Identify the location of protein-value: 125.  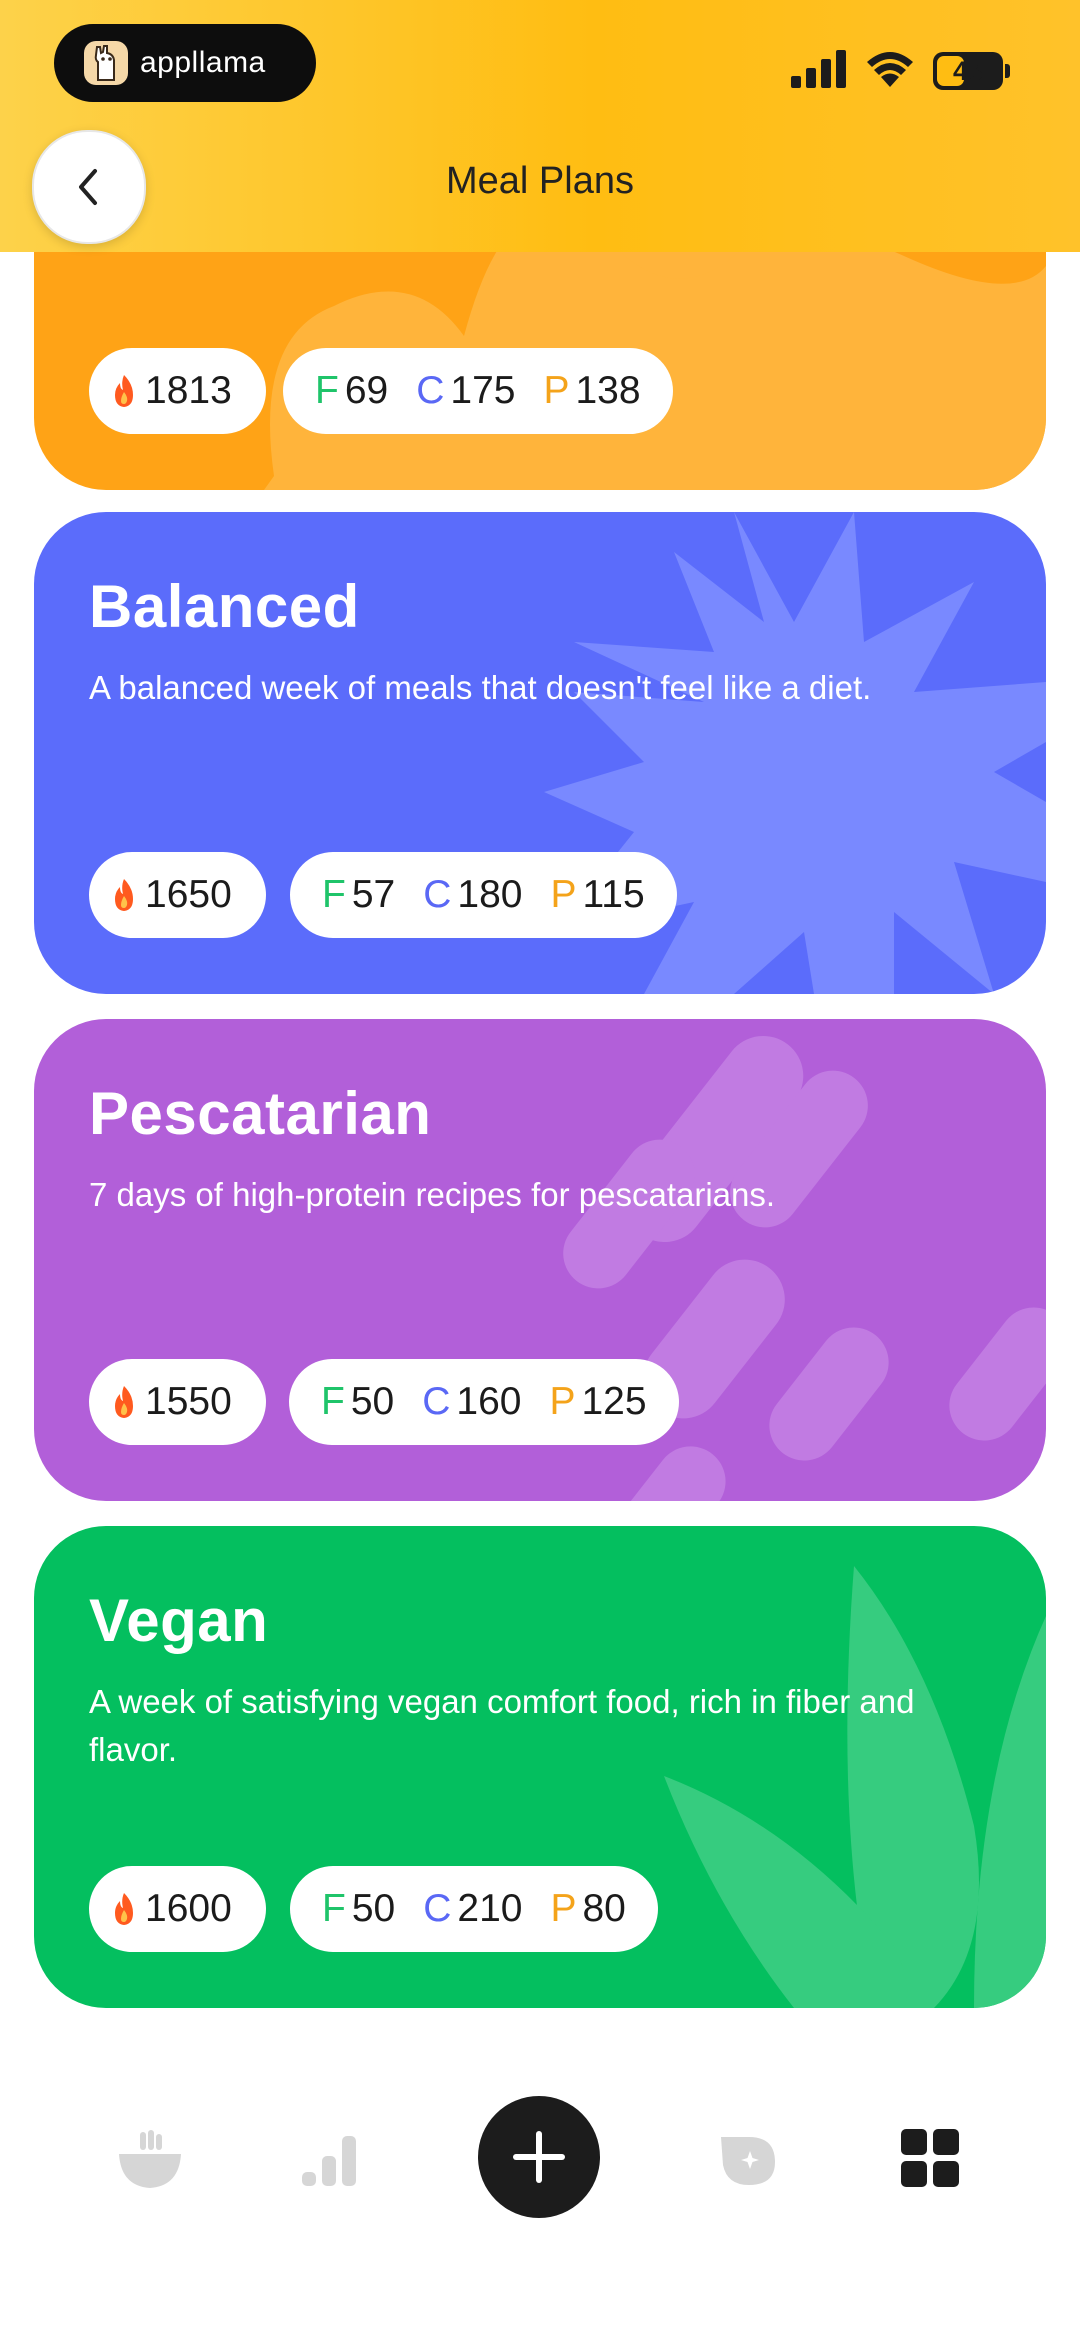
(614, 1401).